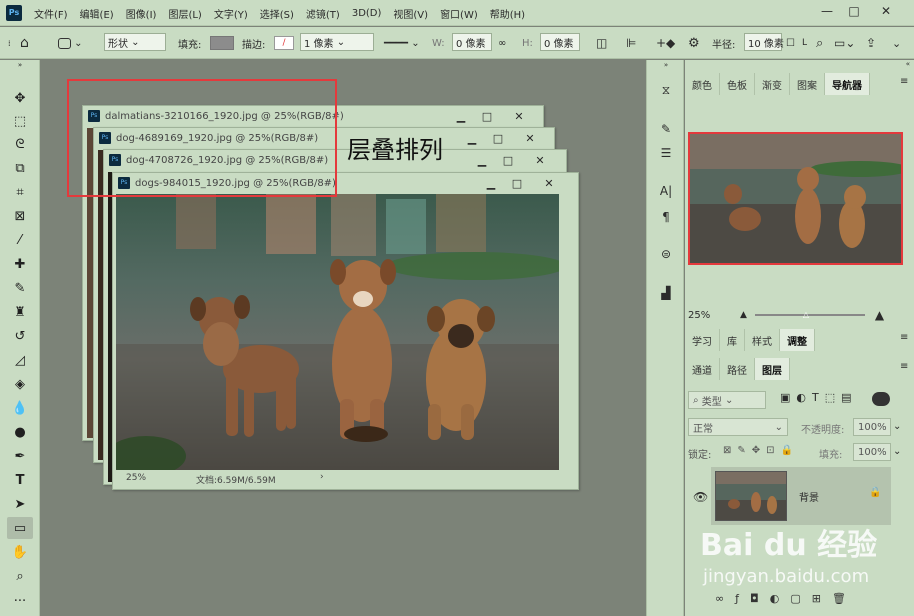 The width and height of the screenshot is (914, 616). I want to click on width-input: 0 像素, so click(472, 42).